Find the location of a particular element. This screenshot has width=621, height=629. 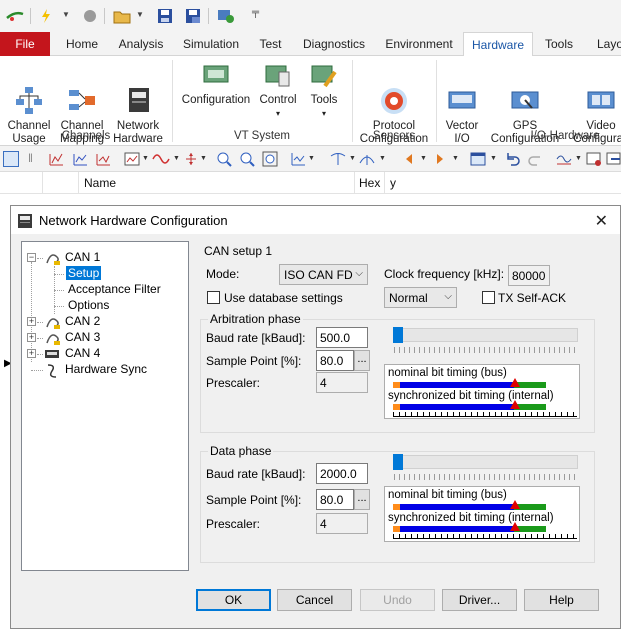

chart-1-icon is located at coordinates (56, 159).